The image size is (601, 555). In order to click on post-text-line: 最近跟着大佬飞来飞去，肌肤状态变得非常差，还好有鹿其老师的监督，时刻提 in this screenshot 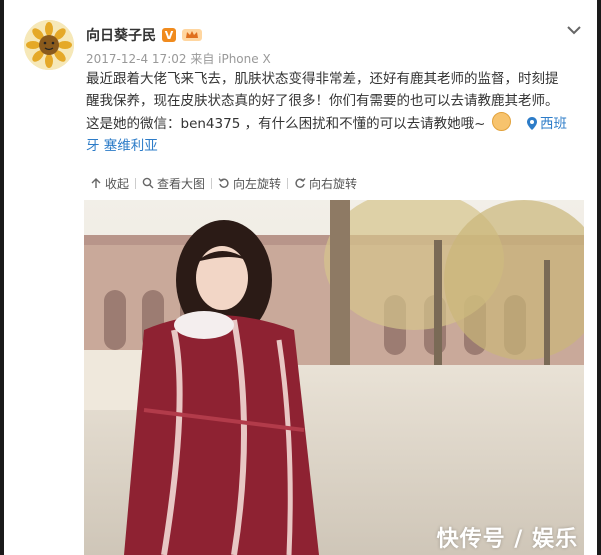, I will do `click(322, 79)`.